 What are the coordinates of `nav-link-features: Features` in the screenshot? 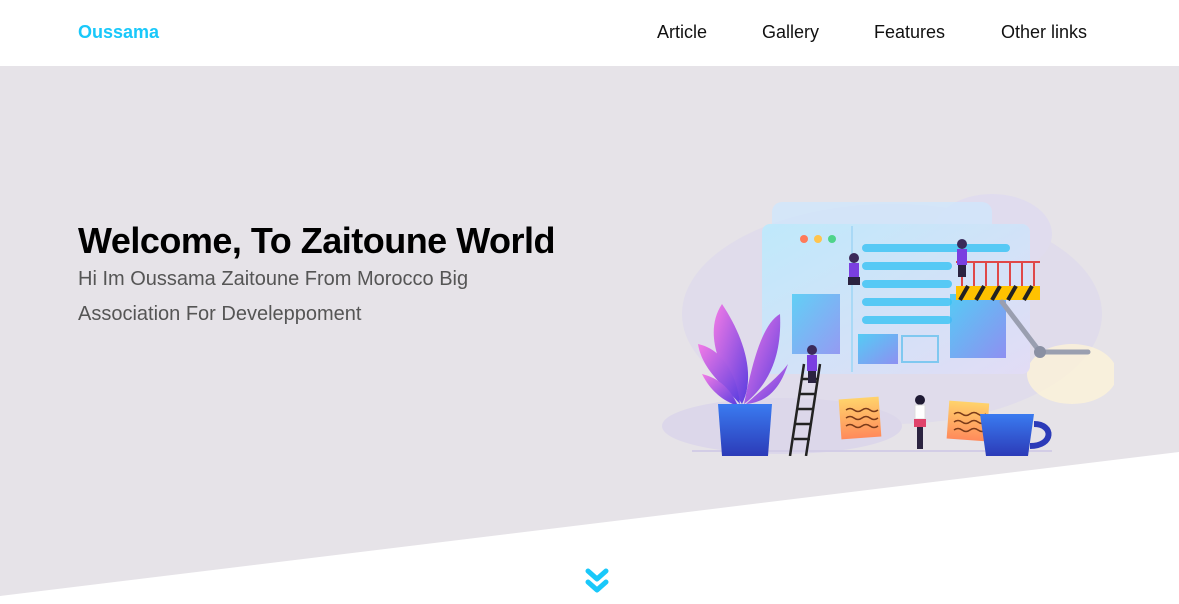 It's located at (909, 32).